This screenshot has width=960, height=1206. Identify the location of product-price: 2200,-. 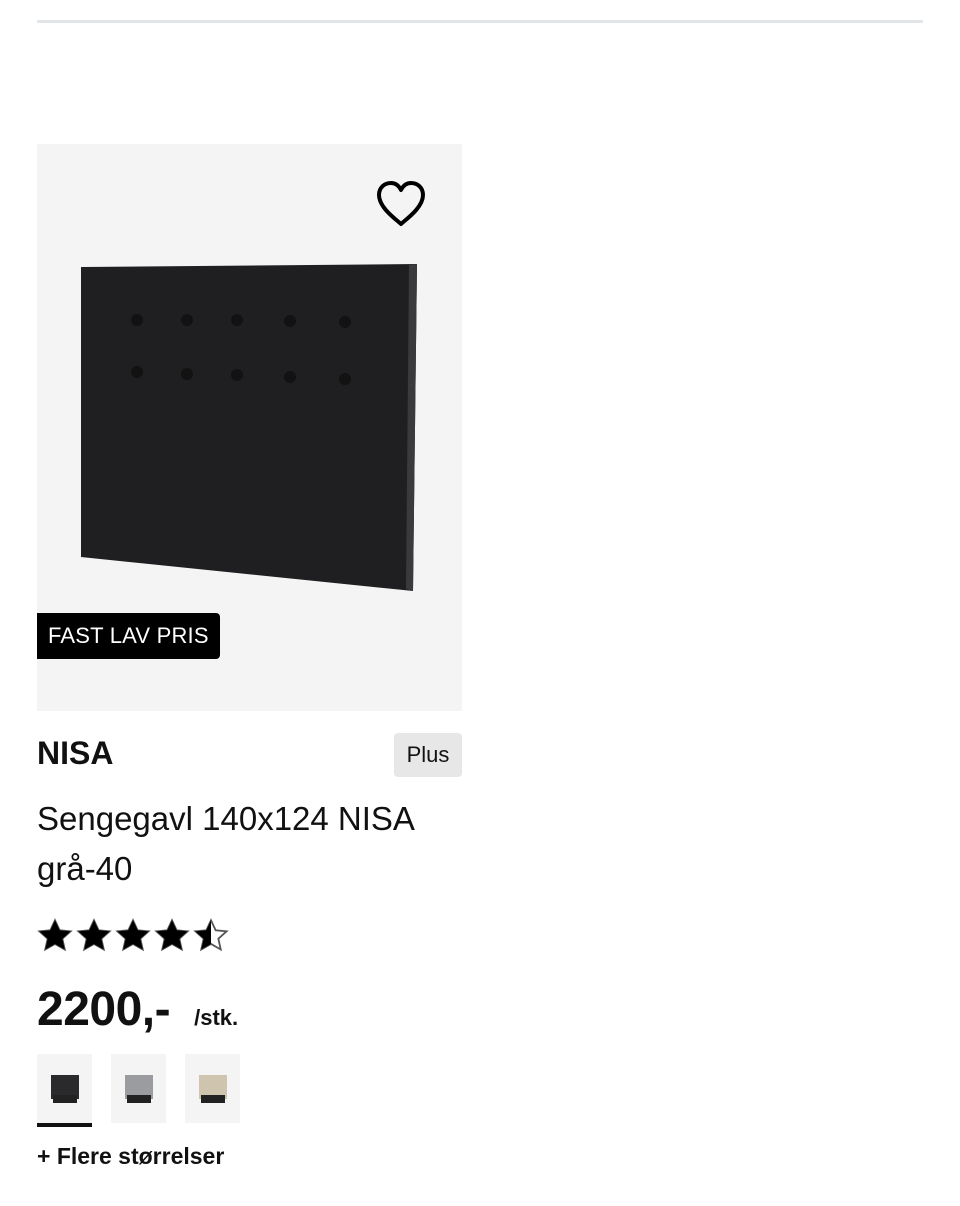
(104, 1009).